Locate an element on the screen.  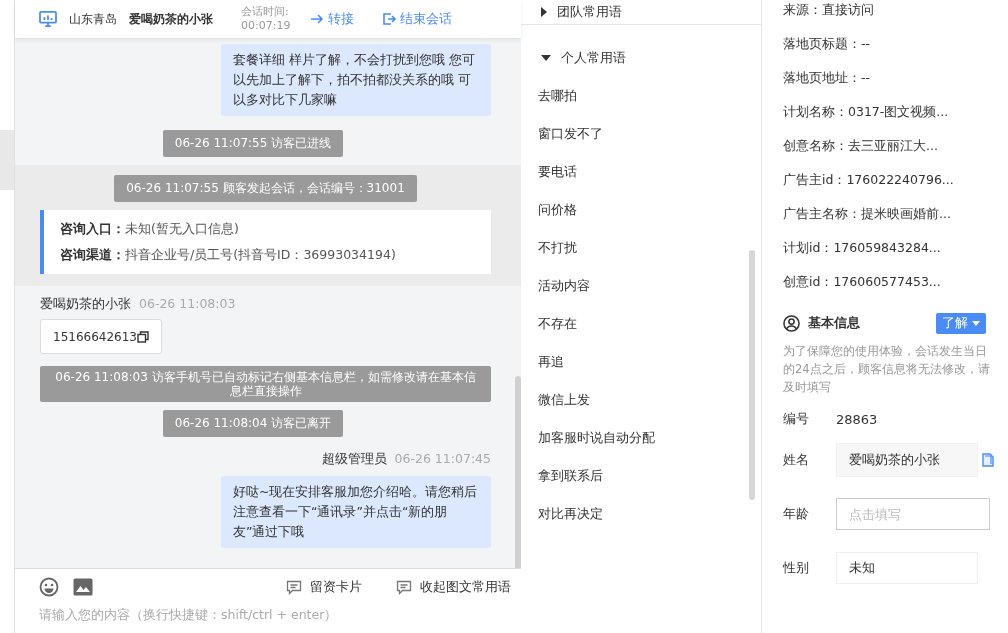
info-value: 抖音企业号/员工号(抖音号ID：36993034194) is located at coordinates (260, 254).